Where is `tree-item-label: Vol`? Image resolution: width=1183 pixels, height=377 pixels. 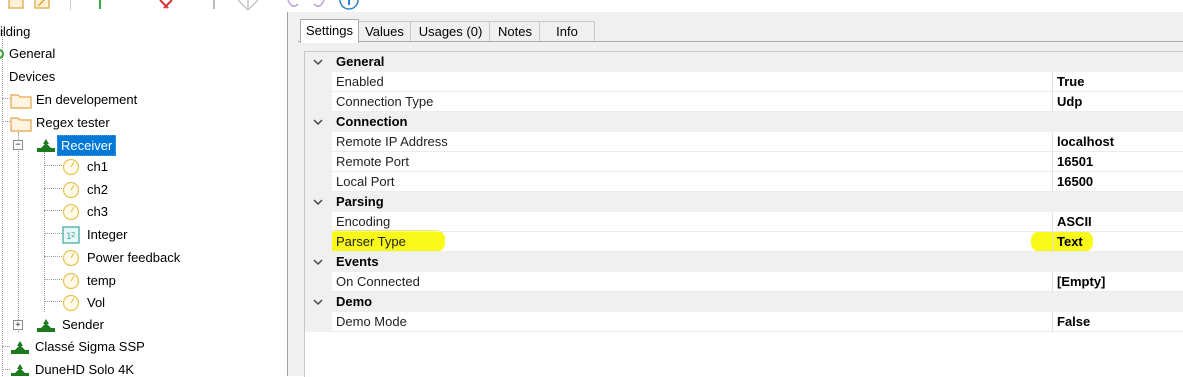
tree-item-label: Vol is located at coordinates (96, 302).